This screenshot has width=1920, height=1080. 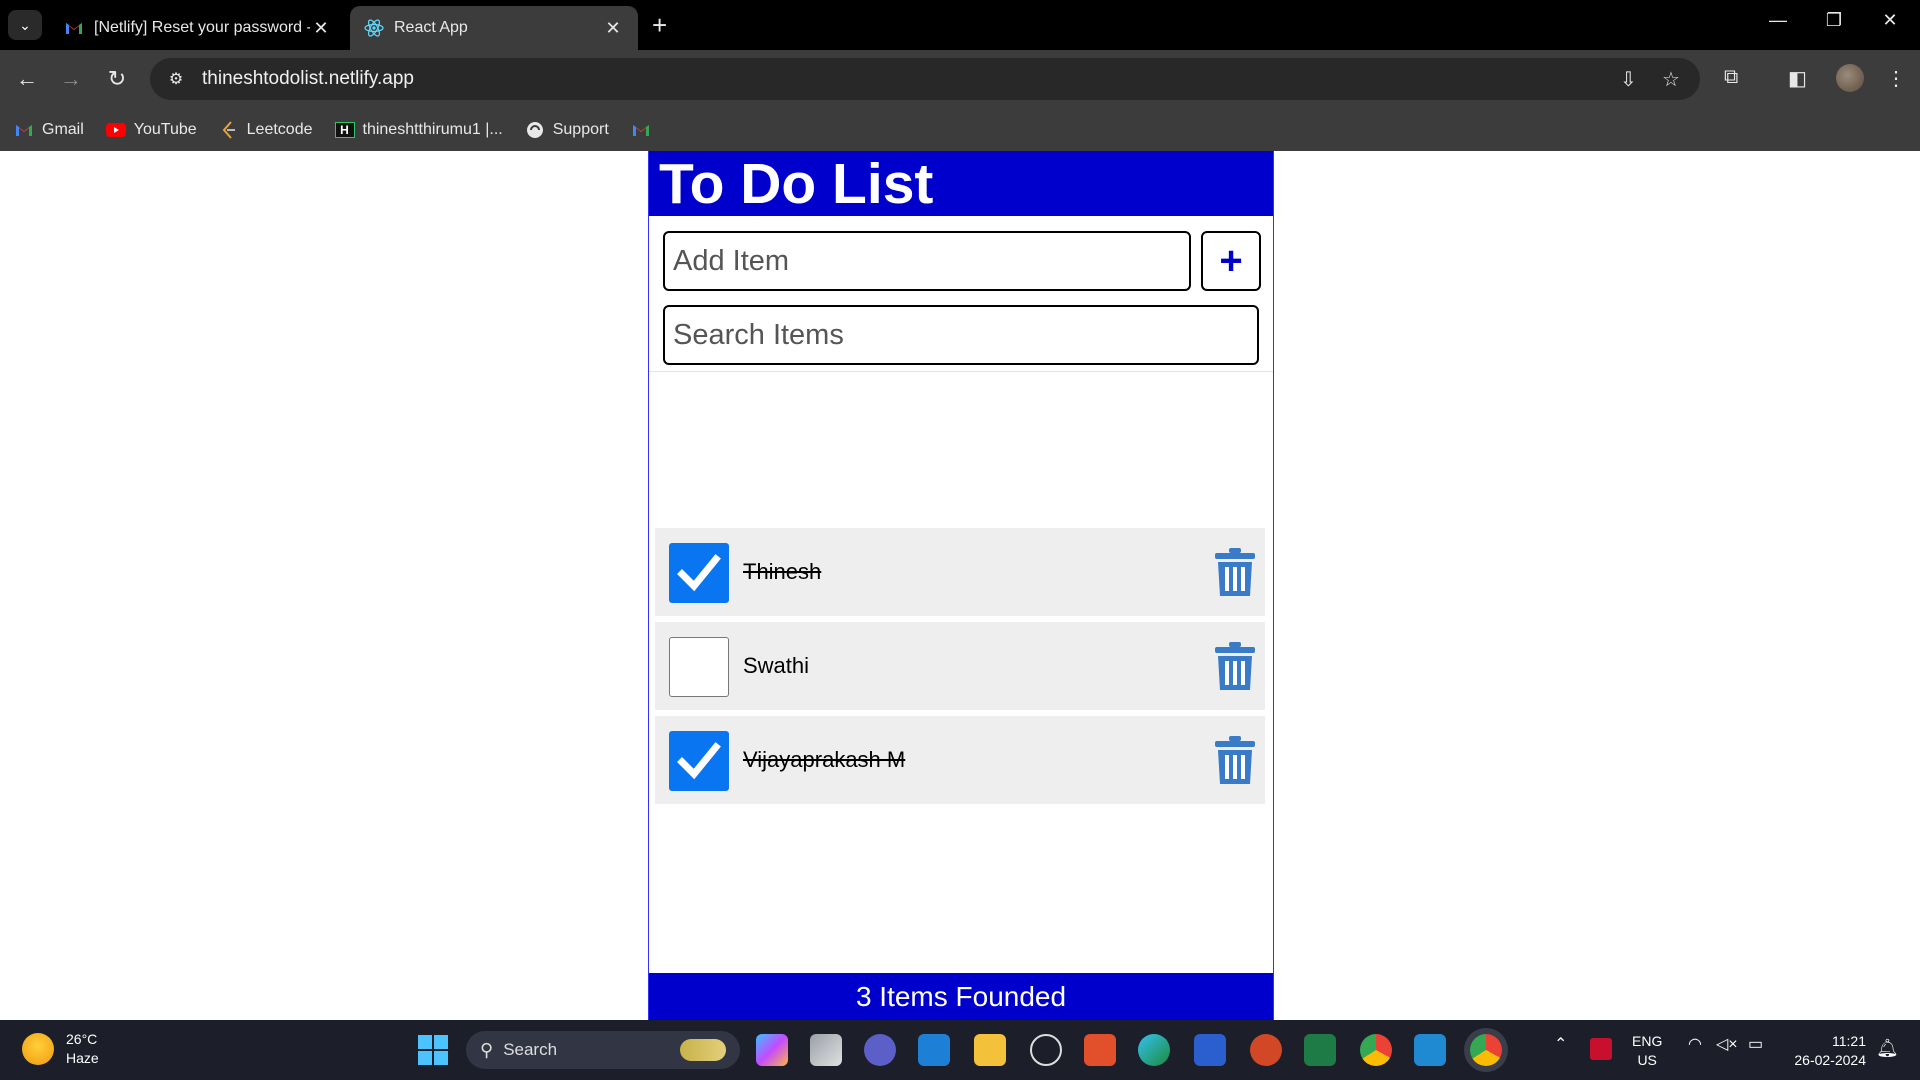 I want to click on bookmark-gmail: Gmail, so click(x=49, y=130).